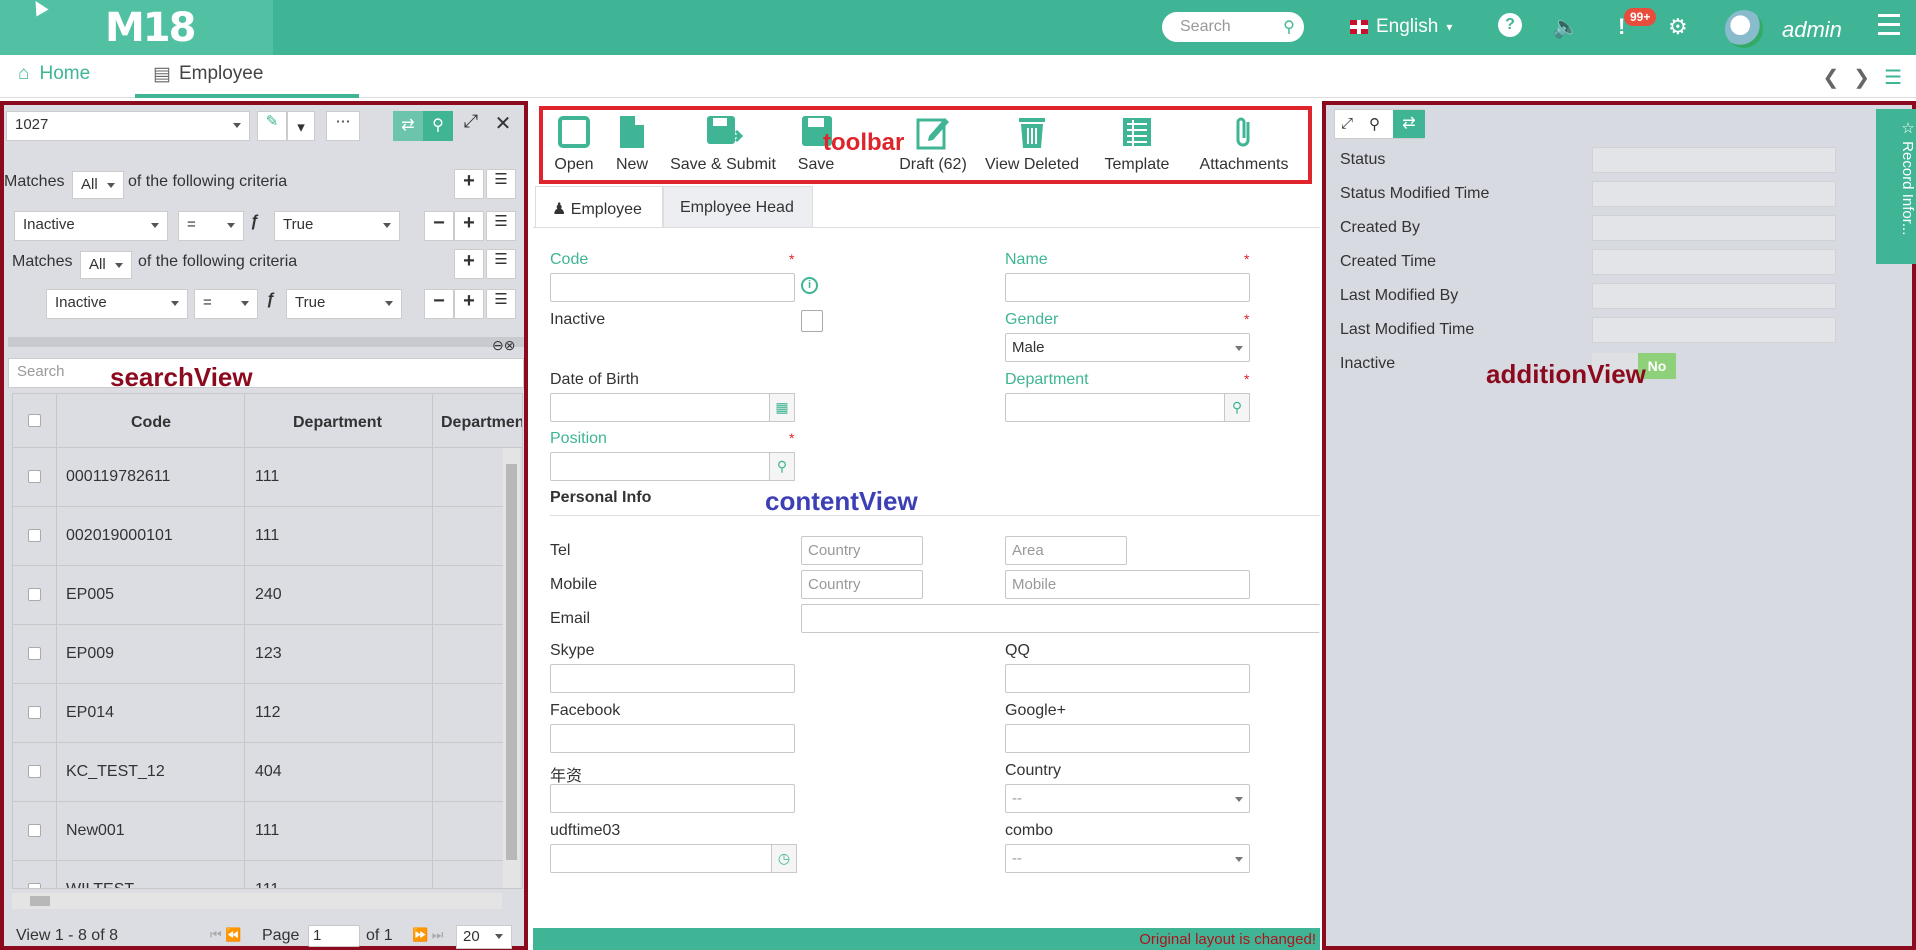 Image resolution: width=1916 pixels, height=950 pixels. I want to click on tab-employee: ▤ Employee, so click(247, 76).